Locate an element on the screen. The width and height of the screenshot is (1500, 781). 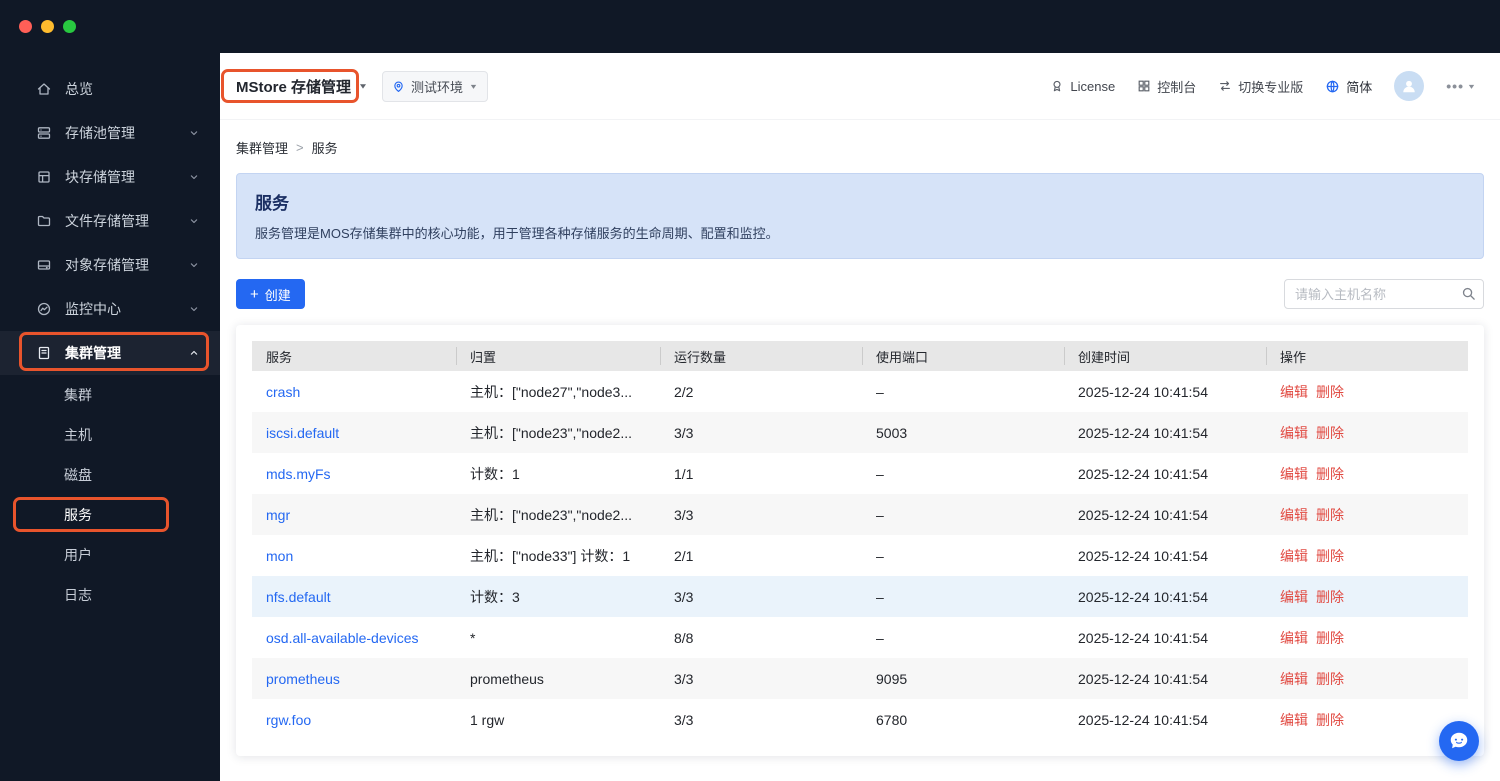
sidebar-item-file-storage: 文件存储管理 is located at coordinates (110, 221).